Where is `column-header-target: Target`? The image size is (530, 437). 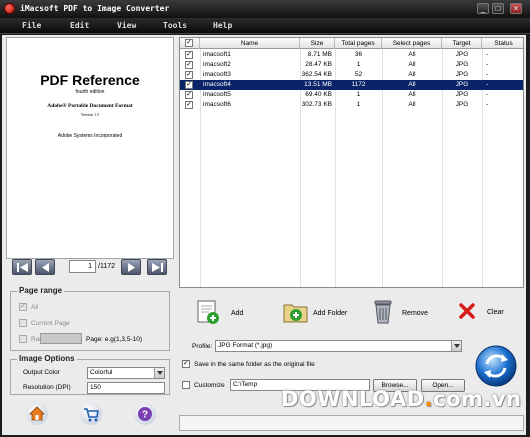
column-header-target: Target is located at coordinates (462, 43).